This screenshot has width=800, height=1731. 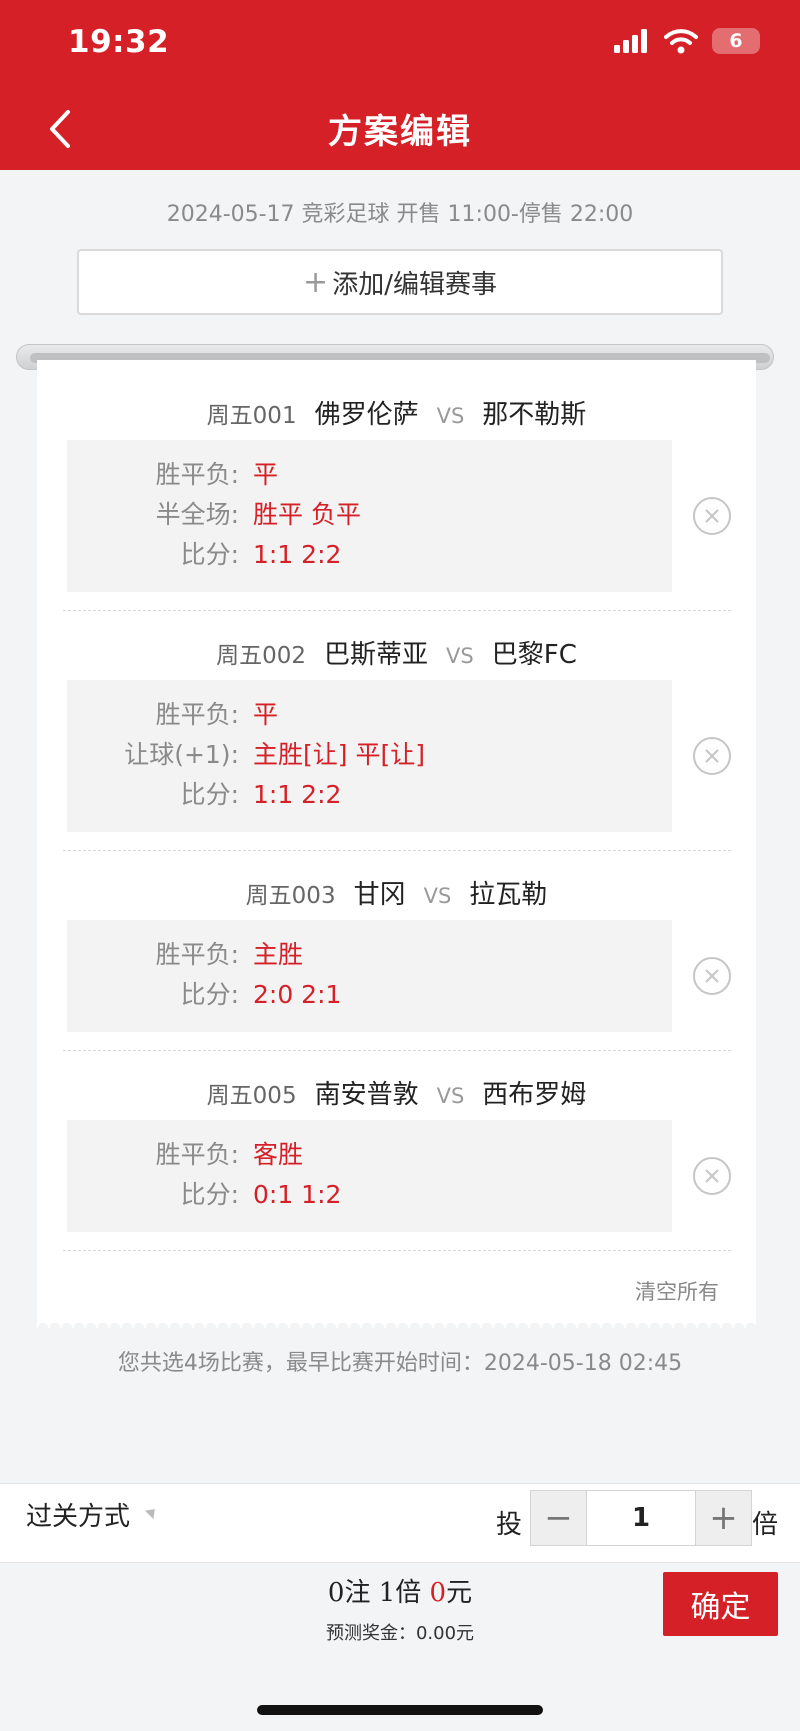 What do you see at coordinates (414, 284) in the screenshot?
I see `add-edit-match-label: 添加/编辑赛事` at bounding box center [414, 284].